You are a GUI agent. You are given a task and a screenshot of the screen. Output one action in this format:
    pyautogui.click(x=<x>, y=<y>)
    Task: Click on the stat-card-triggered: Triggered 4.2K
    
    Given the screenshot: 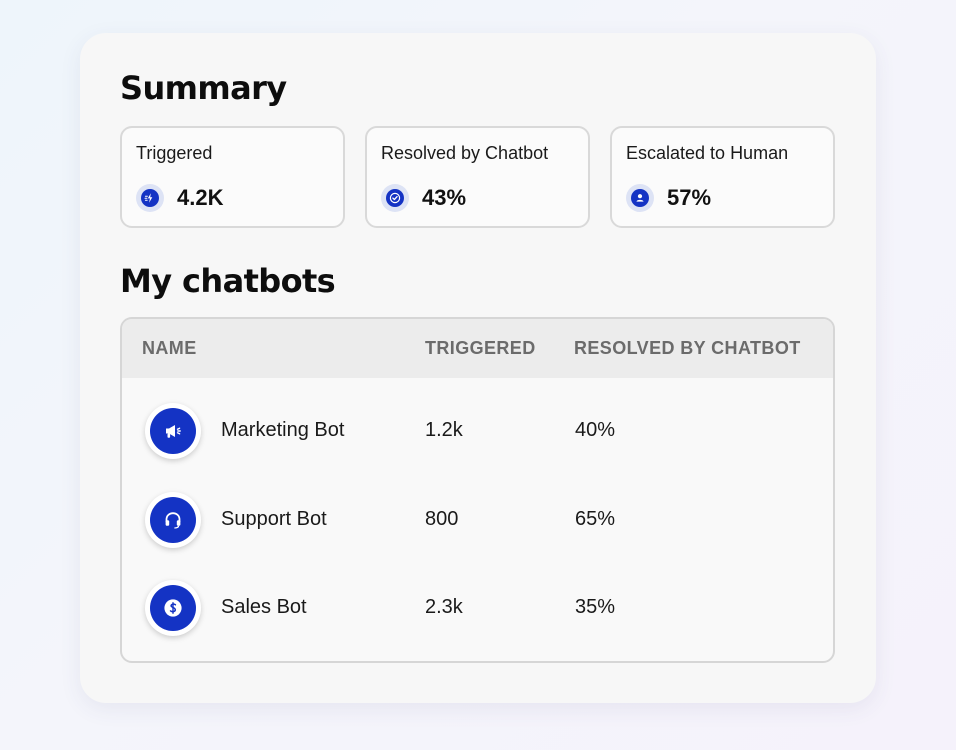 What is the action you would take?
    pyautogui.click(x=232, y=177)
    